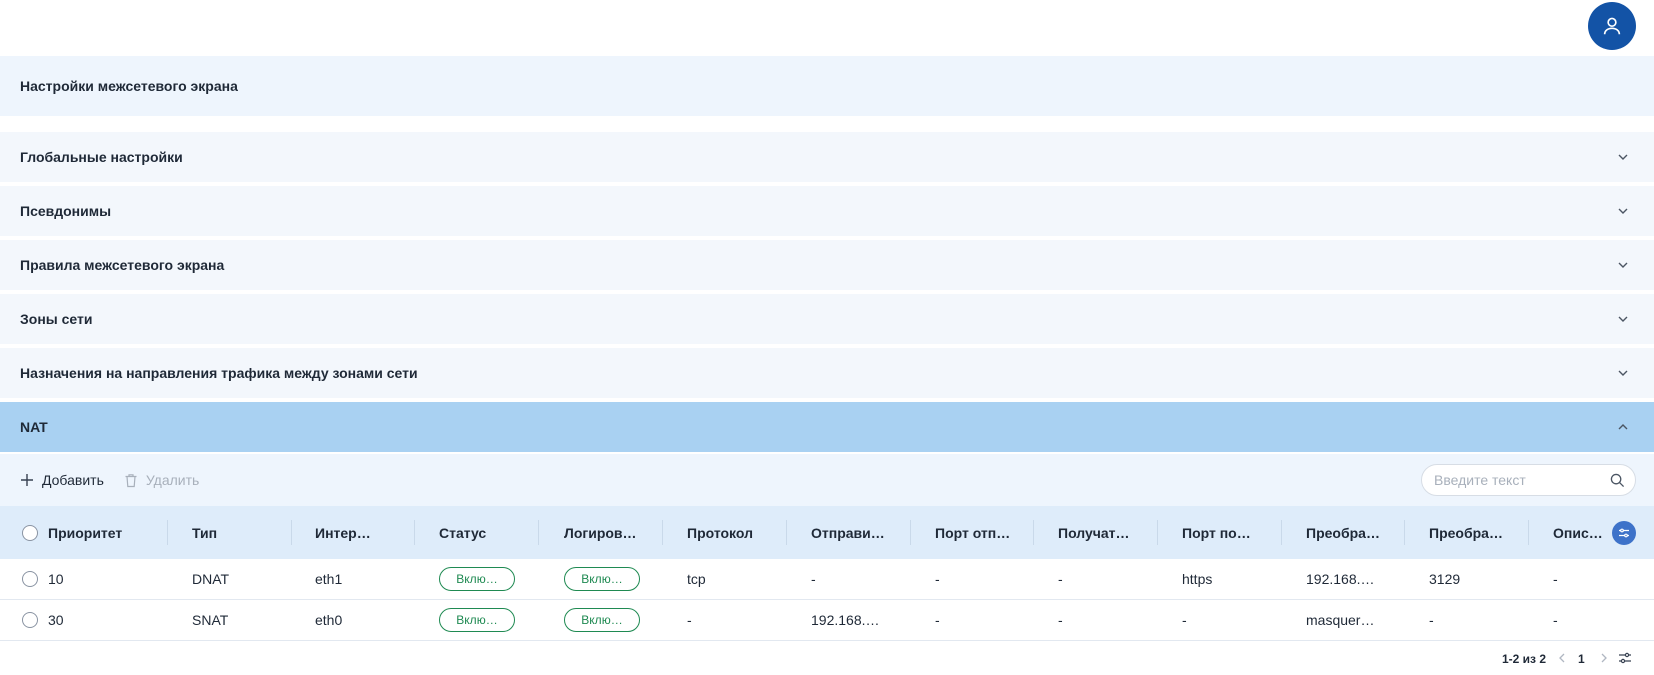 The height and width of the screenshot is (675, 1654). I want to click on section-label: Зоны сети, so click(56, 319).